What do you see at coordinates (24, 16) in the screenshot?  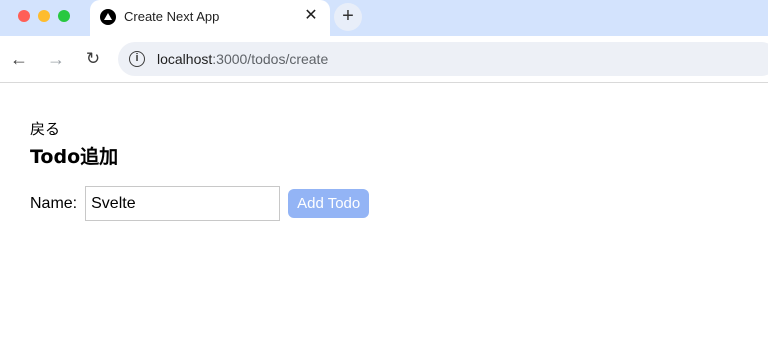 I see `window-close-button` at bounding box center [24, 16].